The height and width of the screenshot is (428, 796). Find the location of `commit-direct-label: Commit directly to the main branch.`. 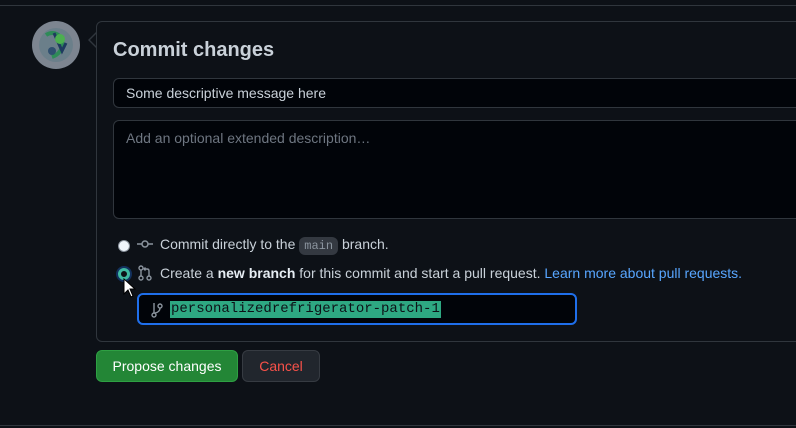

commit-direct-label: Commit directly to the main branch. is located at coordinates (274, 245).